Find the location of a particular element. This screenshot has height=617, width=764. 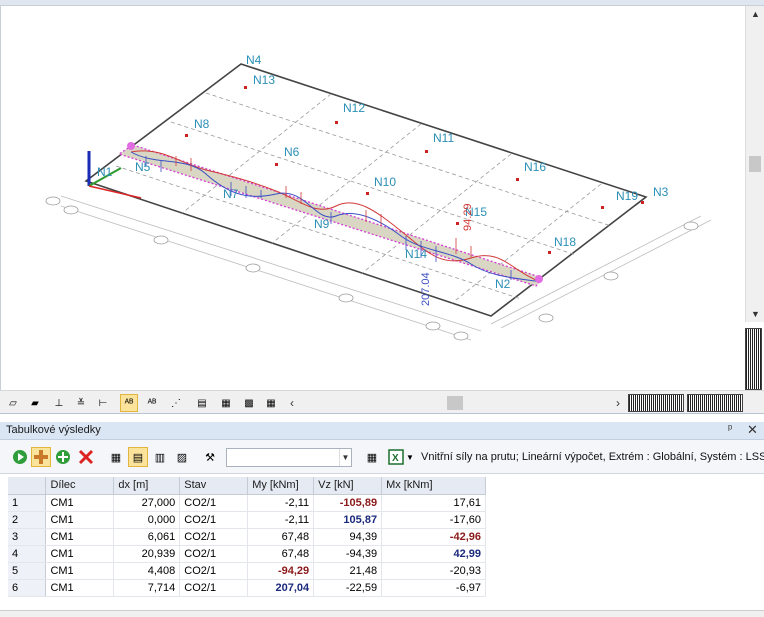

scroll-down-icon: ▼ is located at coordinates (755, 314).